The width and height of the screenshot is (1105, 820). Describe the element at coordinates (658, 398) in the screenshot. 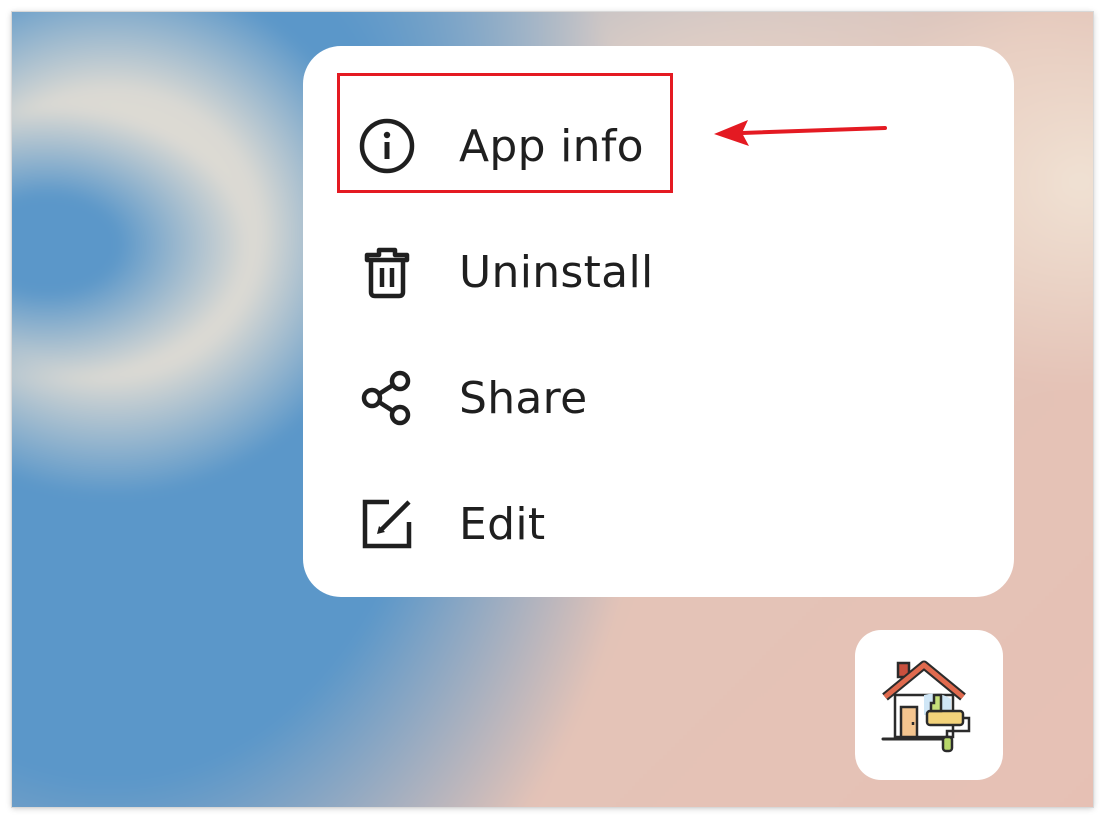

I see `menu-item-share: Share` at that location.